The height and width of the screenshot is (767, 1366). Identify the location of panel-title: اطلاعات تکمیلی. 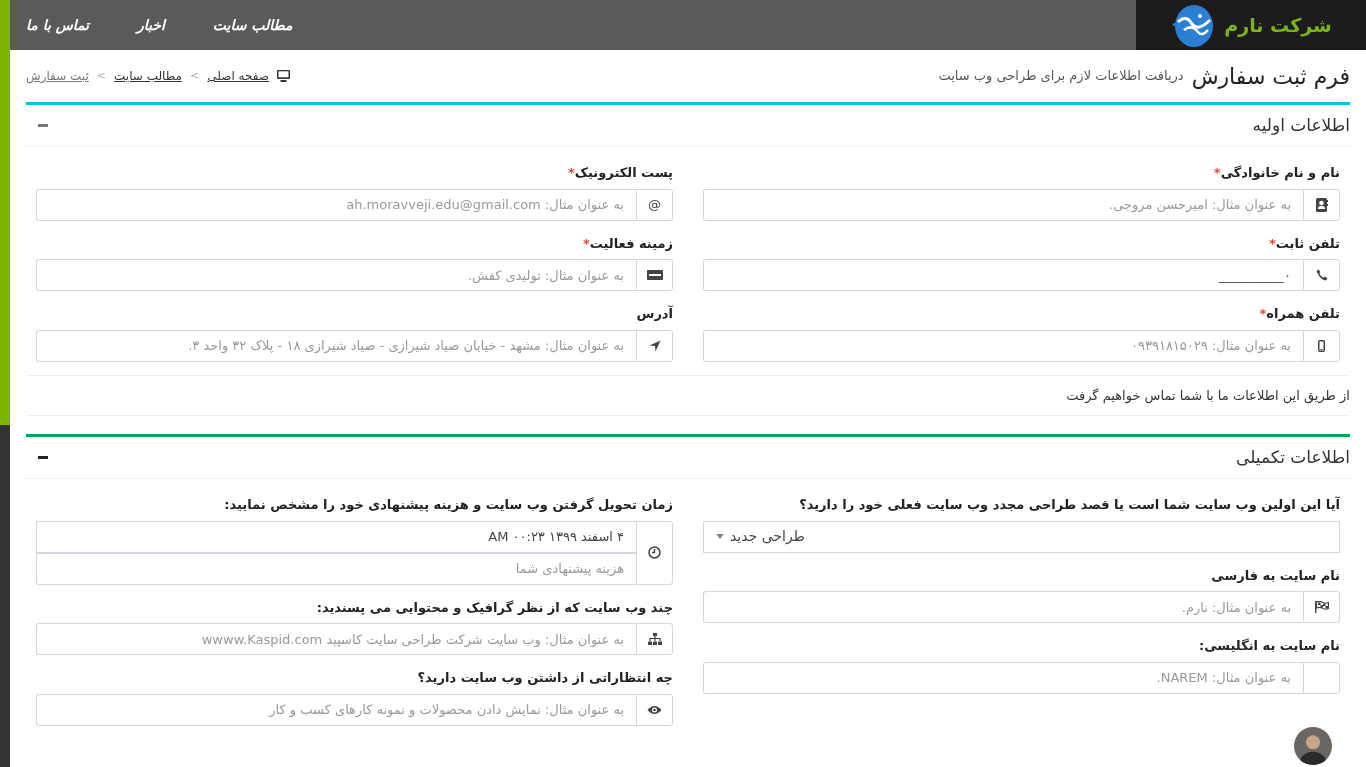
(1293, 457).